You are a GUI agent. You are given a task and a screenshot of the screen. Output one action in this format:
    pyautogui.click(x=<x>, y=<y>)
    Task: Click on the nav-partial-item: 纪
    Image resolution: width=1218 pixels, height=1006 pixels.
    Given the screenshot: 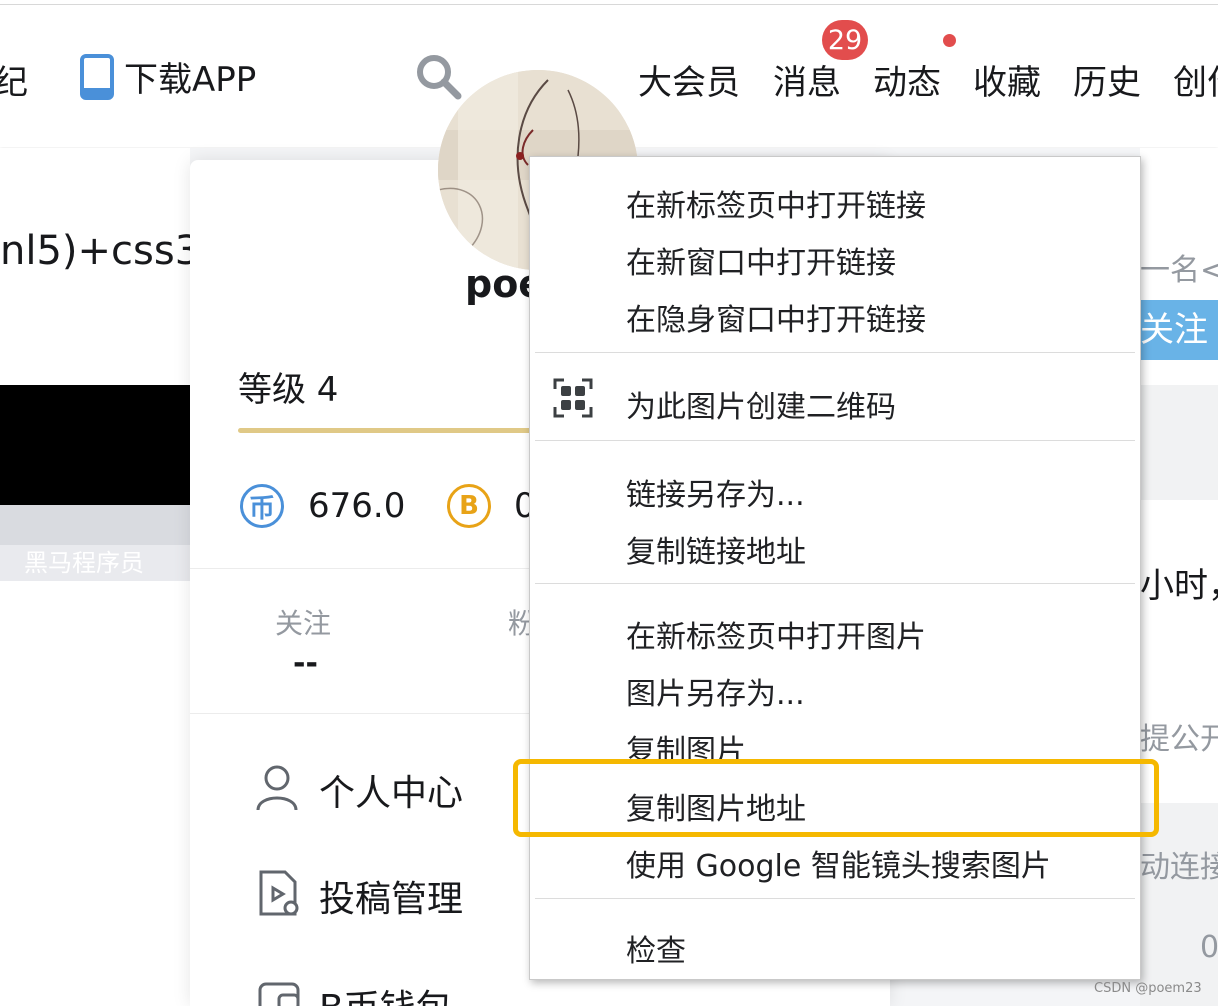 What is the action you would take?
    pyautogui.click(x=14, y=79)
    